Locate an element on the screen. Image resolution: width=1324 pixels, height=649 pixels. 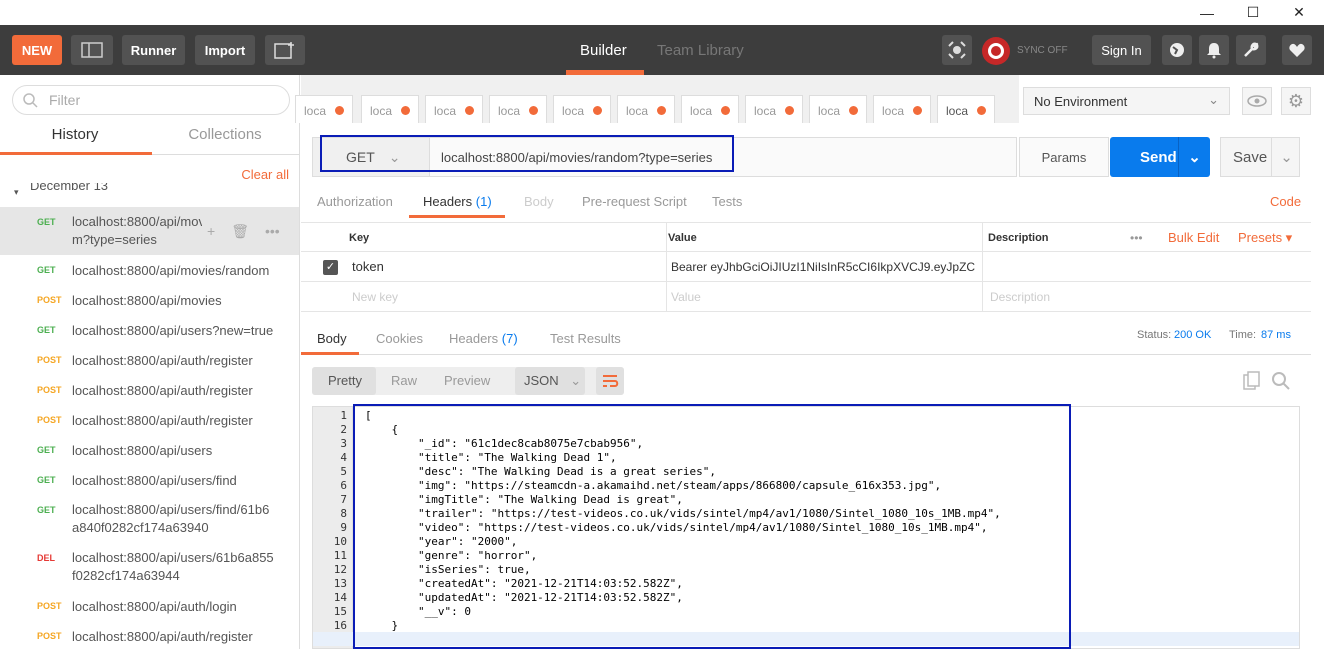
history-item: GET localhost:8800/api/users/find is located at coordinates (149, 480).